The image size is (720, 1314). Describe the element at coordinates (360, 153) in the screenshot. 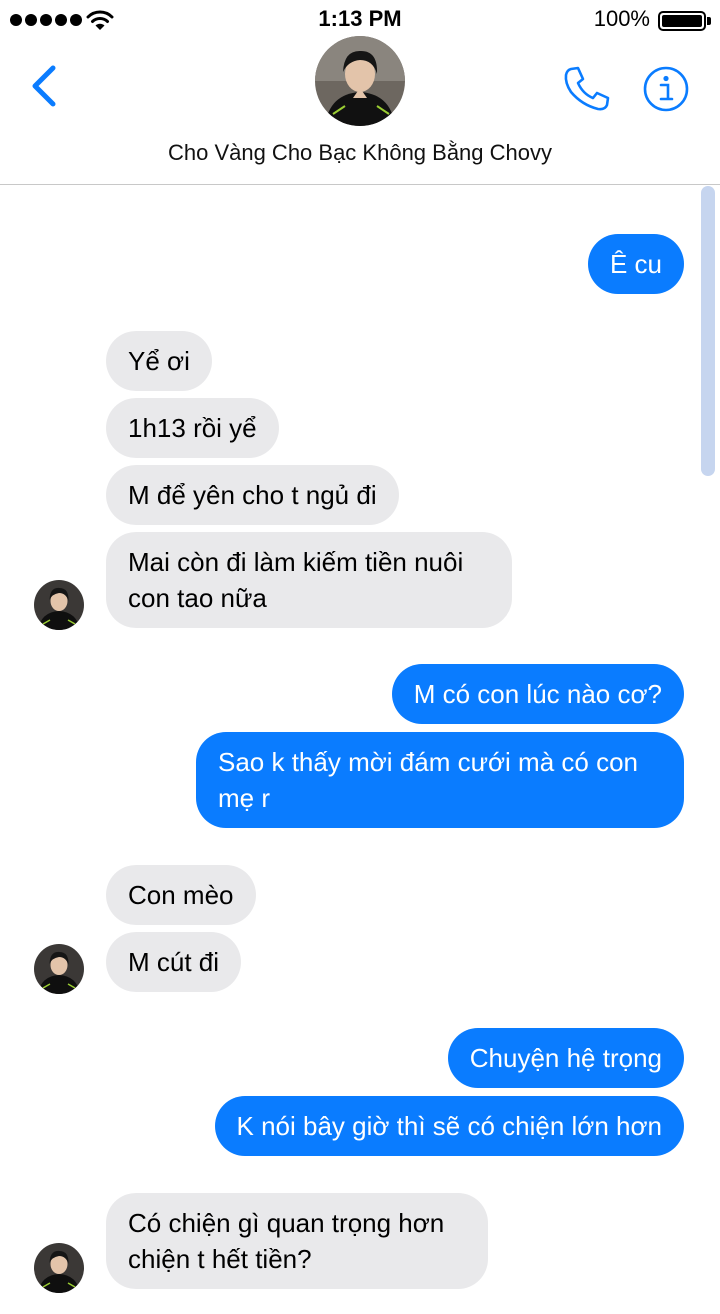

I see `contact-name: Cho Vàng Cho Bạc Không Bằng Chovy` at that location.